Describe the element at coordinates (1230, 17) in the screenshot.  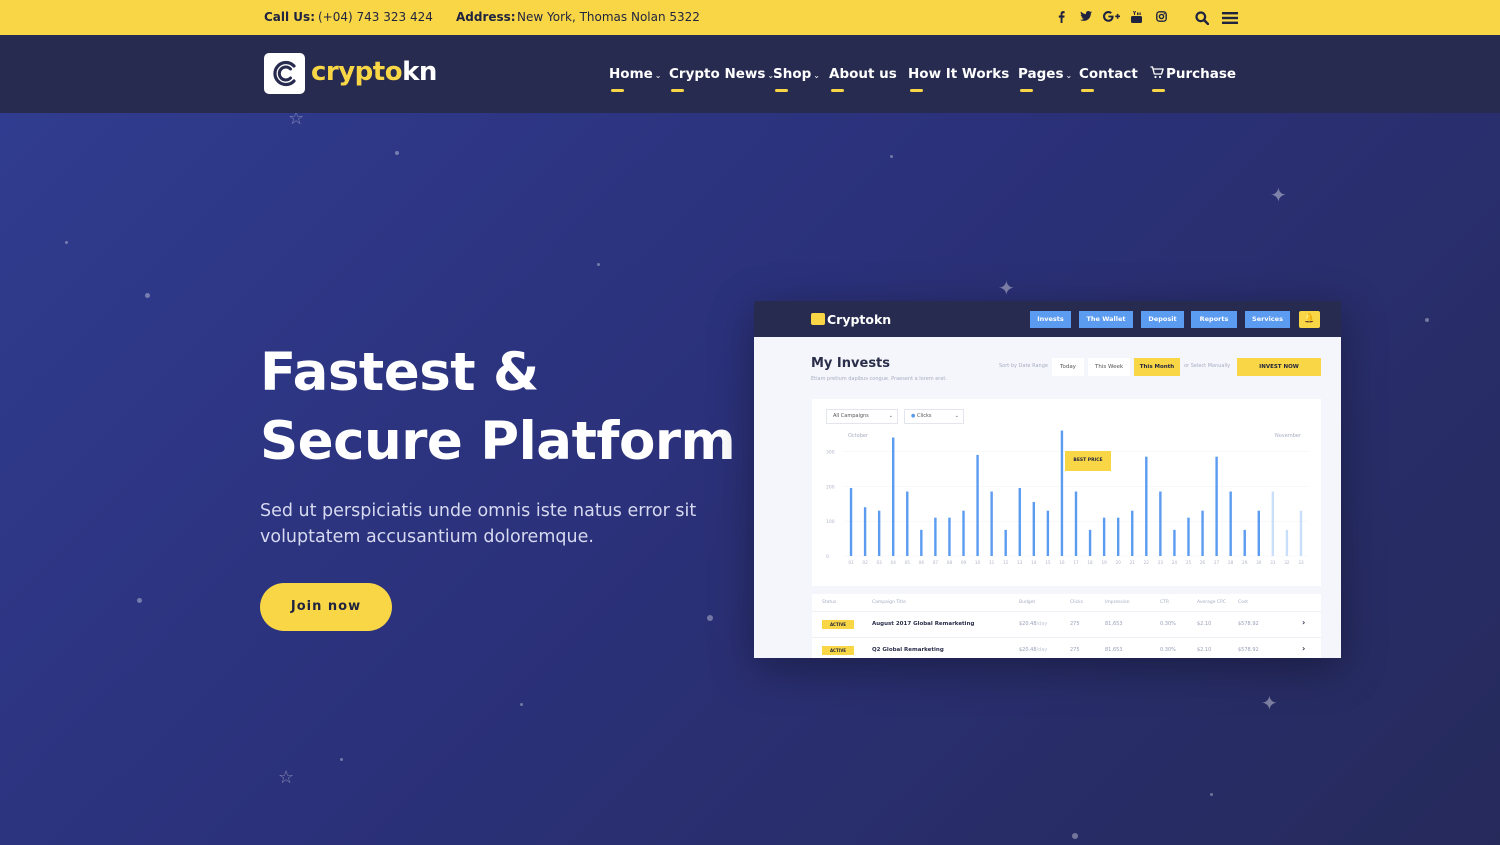
I see `hamburger-menu-icon` at that location.